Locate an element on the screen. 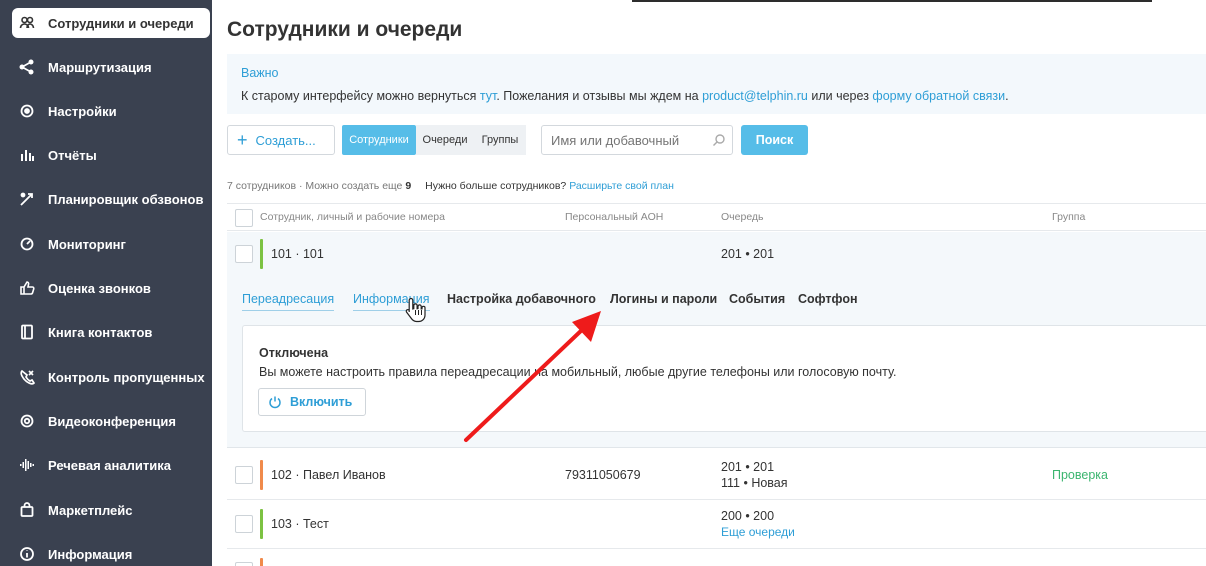 This screenshot has width=1206, height=566. sidebar-item-label: Видеоконференция is located at coordinates (112, 421).